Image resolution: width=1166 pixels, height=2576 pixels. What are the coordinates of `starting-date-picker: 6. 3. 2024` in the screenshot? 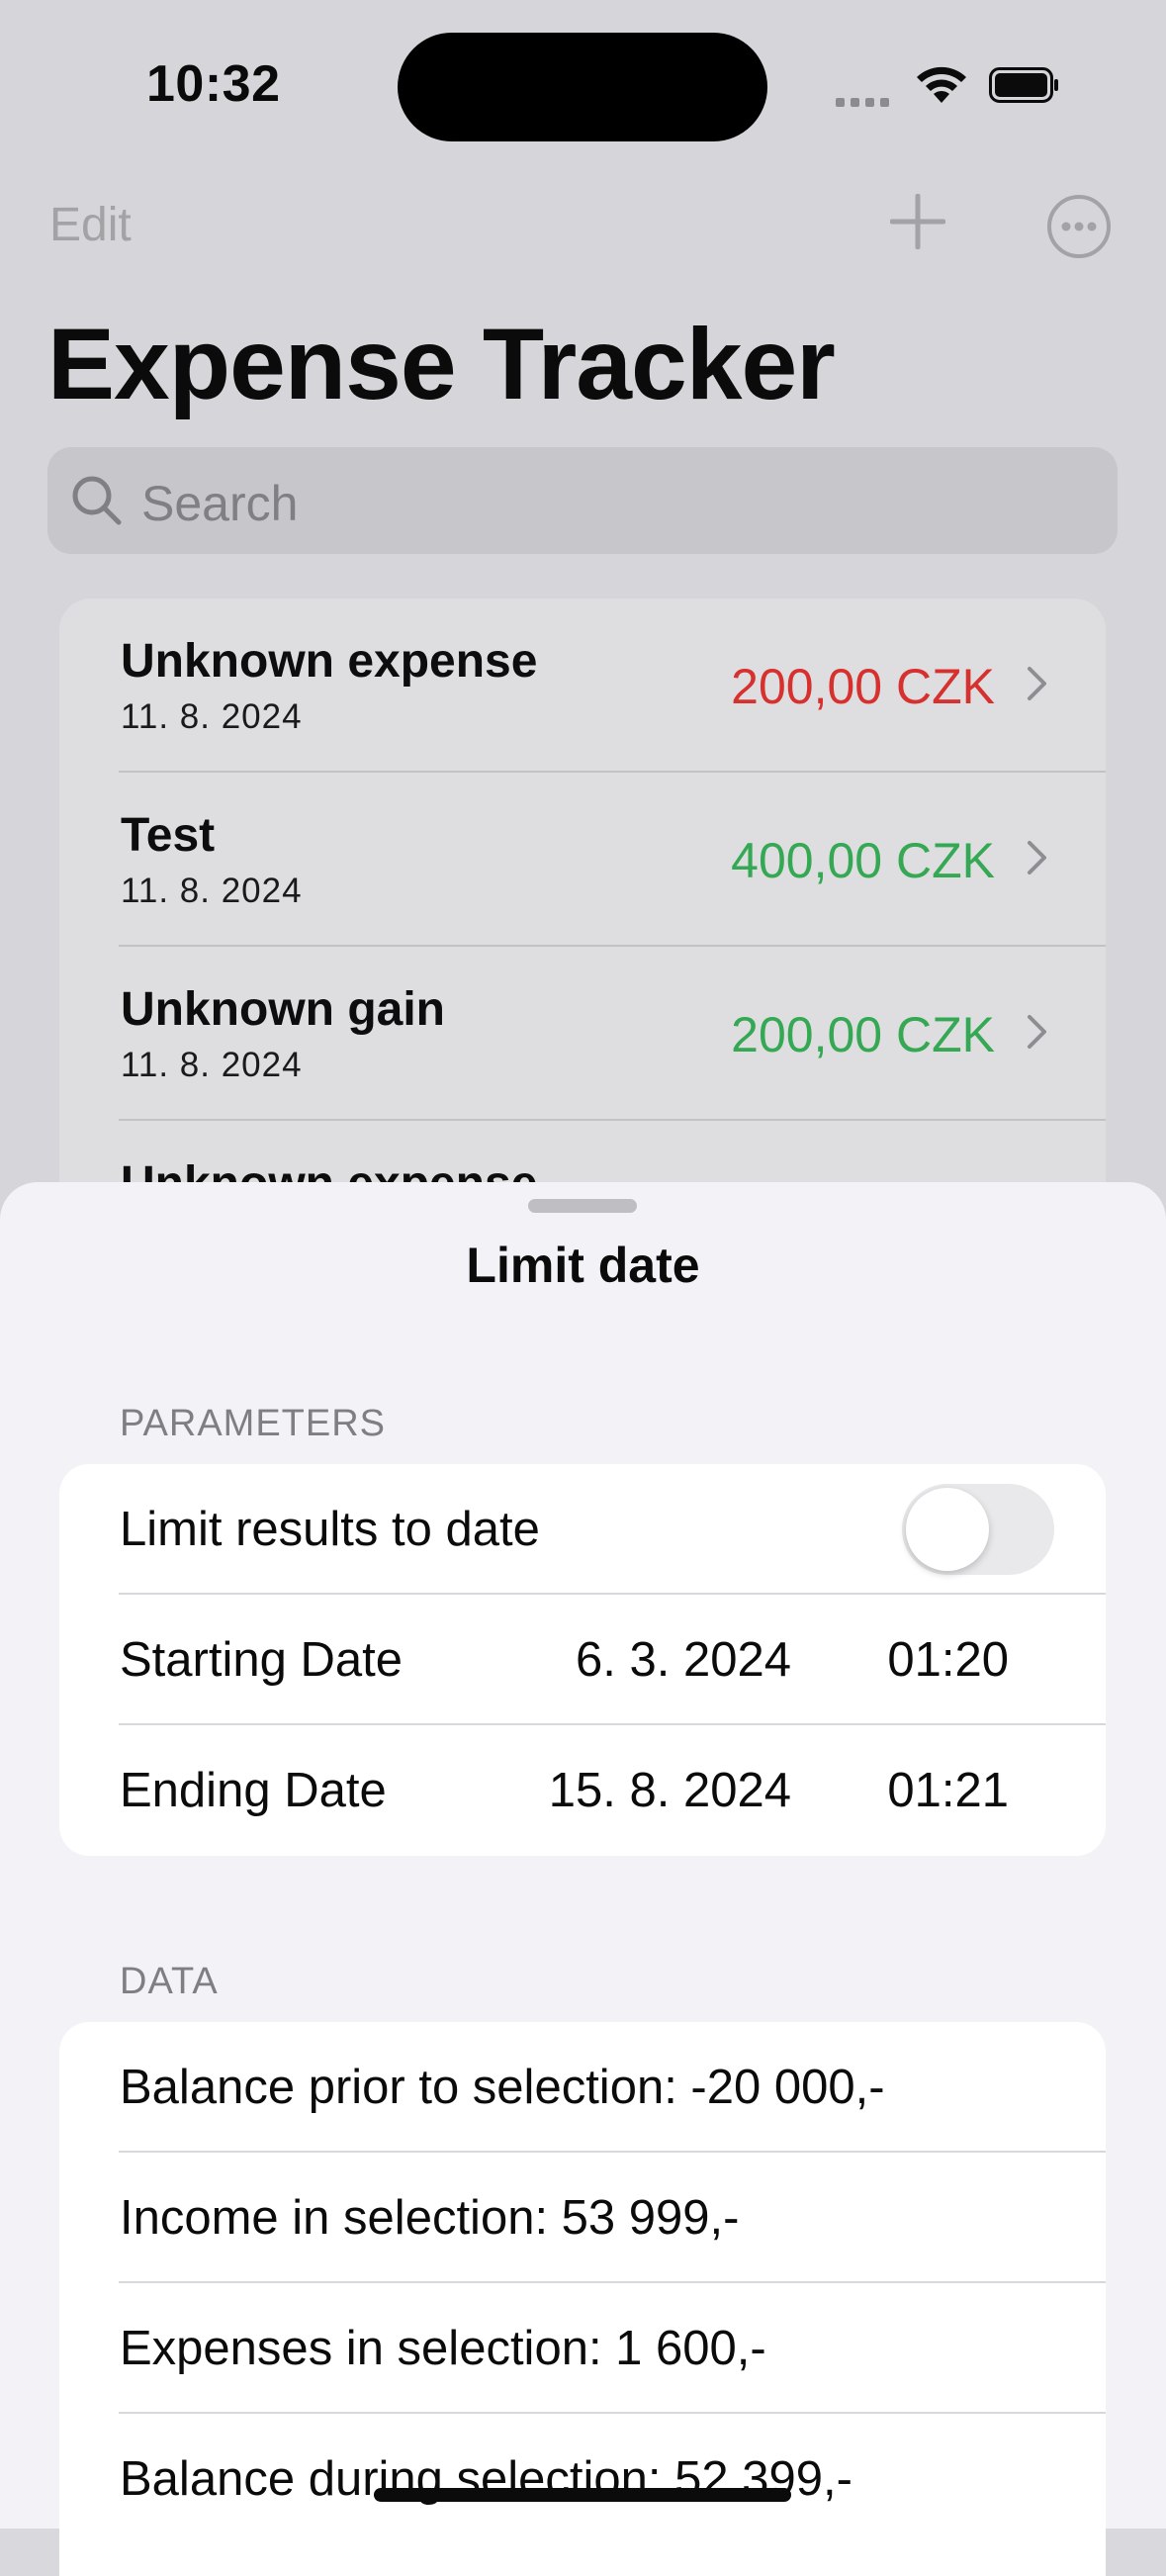 It's located at (683, 1660).